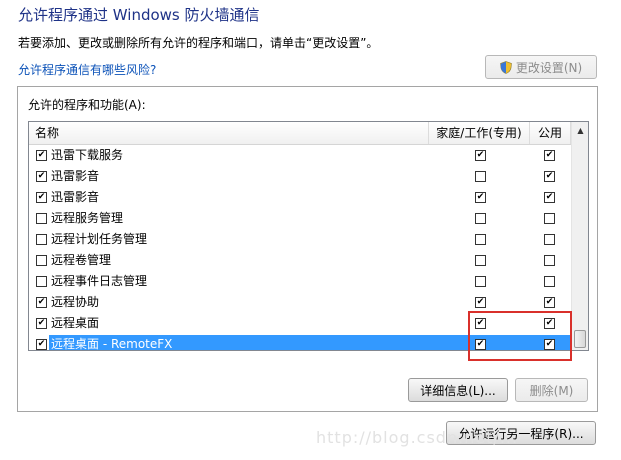 The width and height of the screenshot is (621, 460). I want to click on program-name: 远程协助, so click(75, 302).